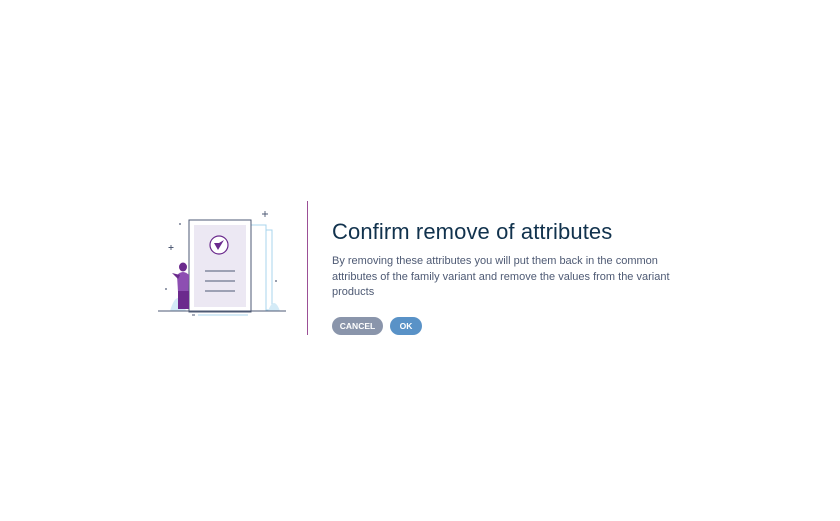 This screenshot has height=521, width=840. I want to click on dialog-title: Confirm remove of attributes, so click(472, 231).